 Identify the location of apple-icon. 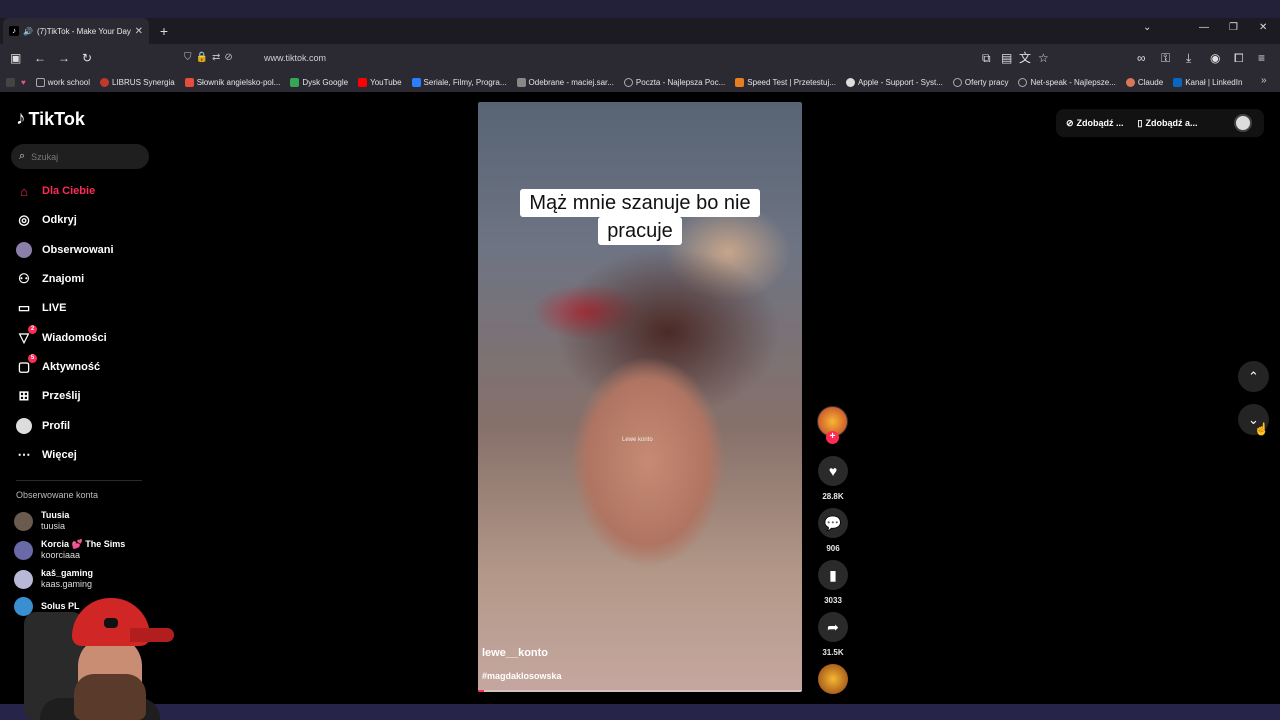
(850, 82).